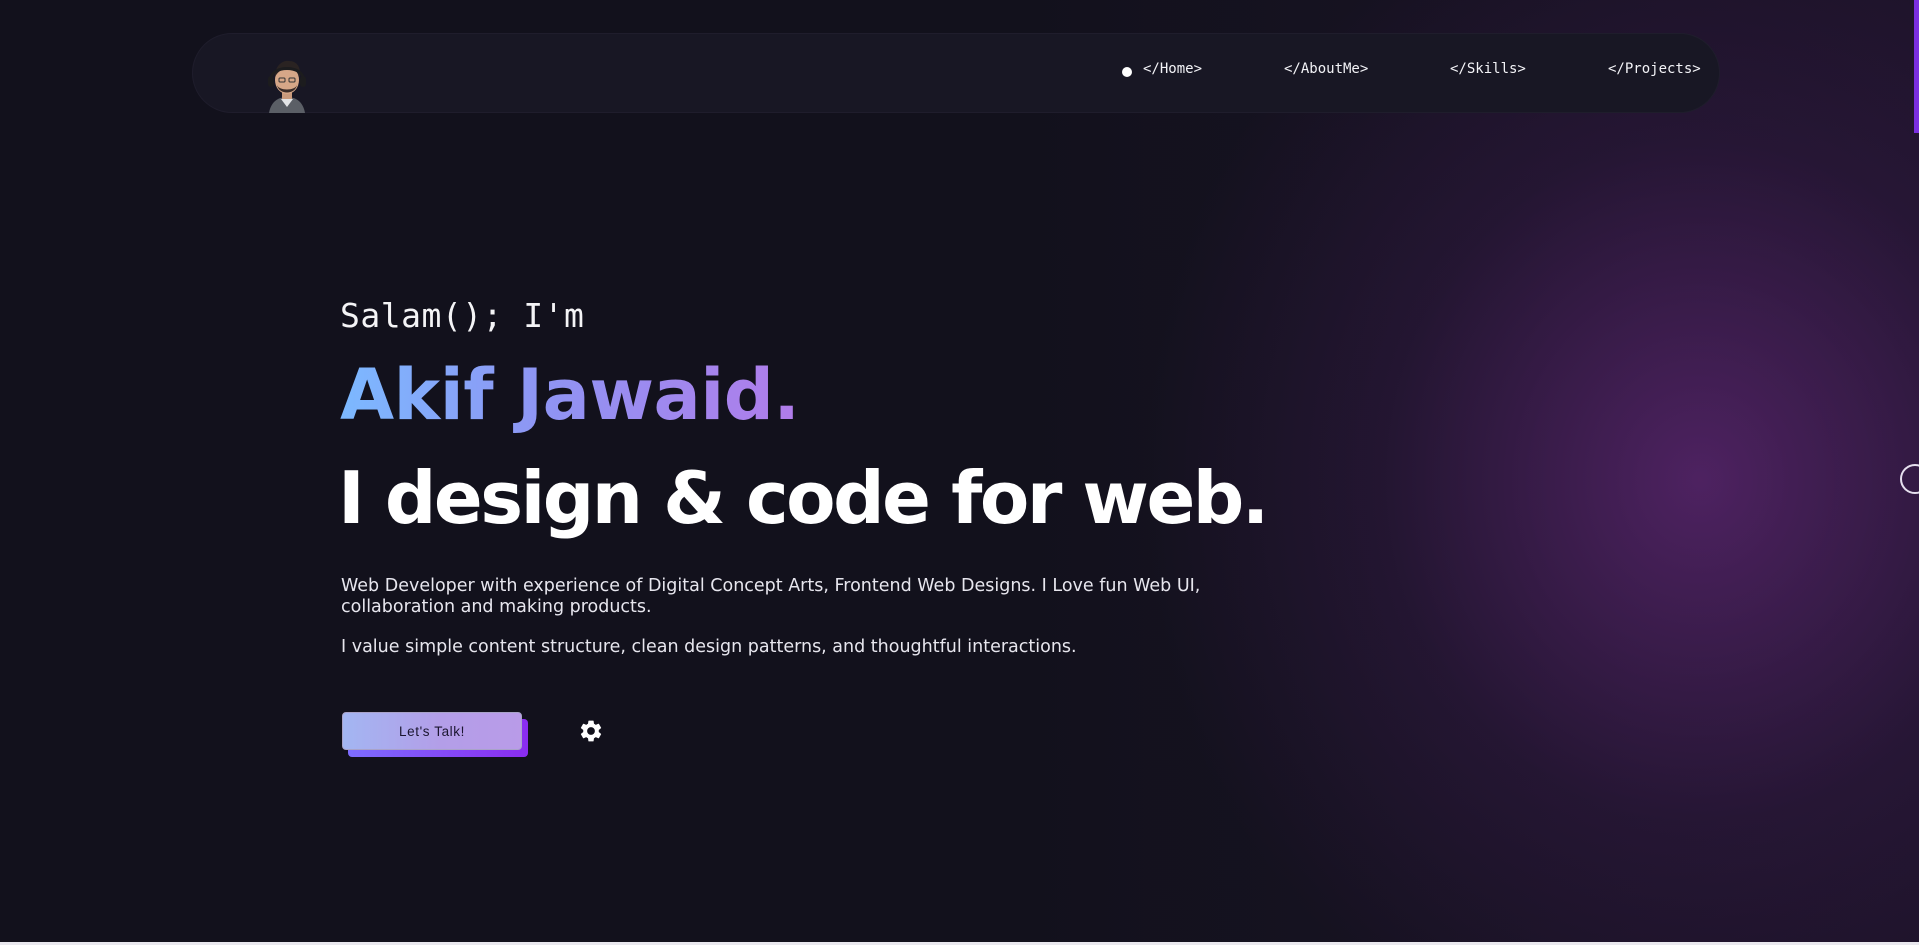 Image resolution: width=1919 pixels, height=945 pixels. Describe the element at coordinates (570, 395) in the screenshot. I see `hero-name: Akif Jawaid.` at that location.